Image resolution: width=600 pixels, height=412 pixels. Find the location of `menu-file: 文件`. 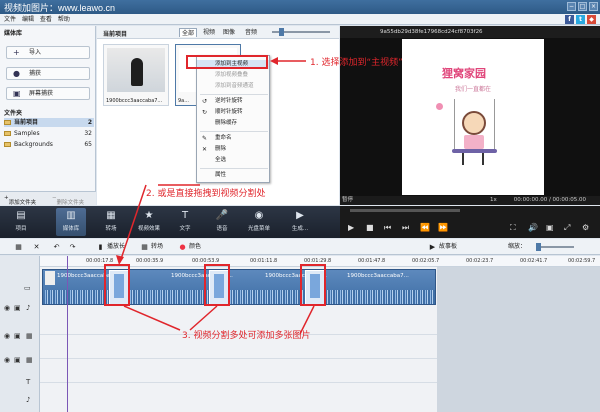

menu-file: 文件 is located at coordinates (10, 19).